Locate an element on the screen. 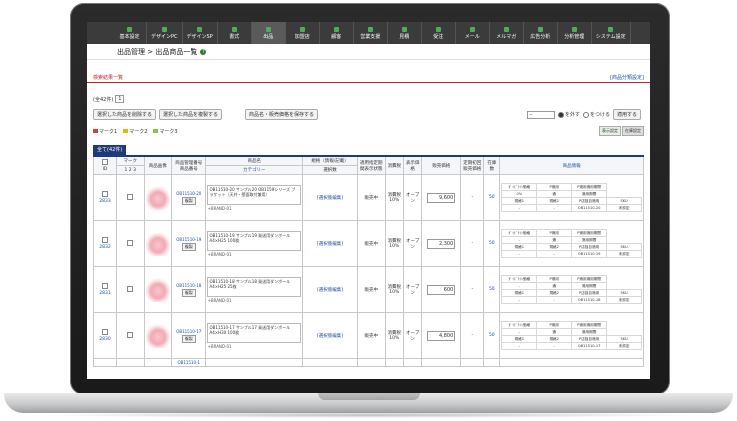 The height and width of the screenshot is (421, 737). info-cell: P店独自適用 is located at coordinates (589, 339).